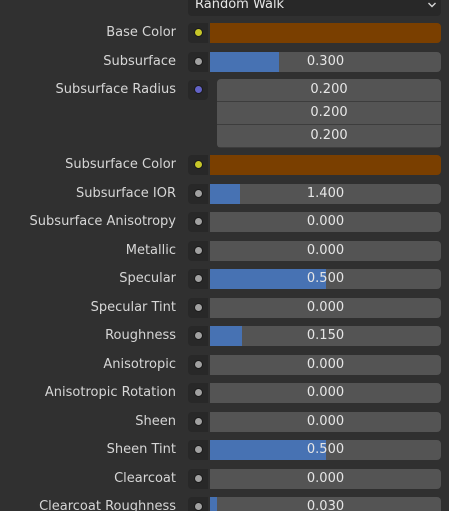 Image resolution: width=449 pixels, height=511 pixels. I want to click on clearcoat-roughness-value: 0.030, so click(325, 505).